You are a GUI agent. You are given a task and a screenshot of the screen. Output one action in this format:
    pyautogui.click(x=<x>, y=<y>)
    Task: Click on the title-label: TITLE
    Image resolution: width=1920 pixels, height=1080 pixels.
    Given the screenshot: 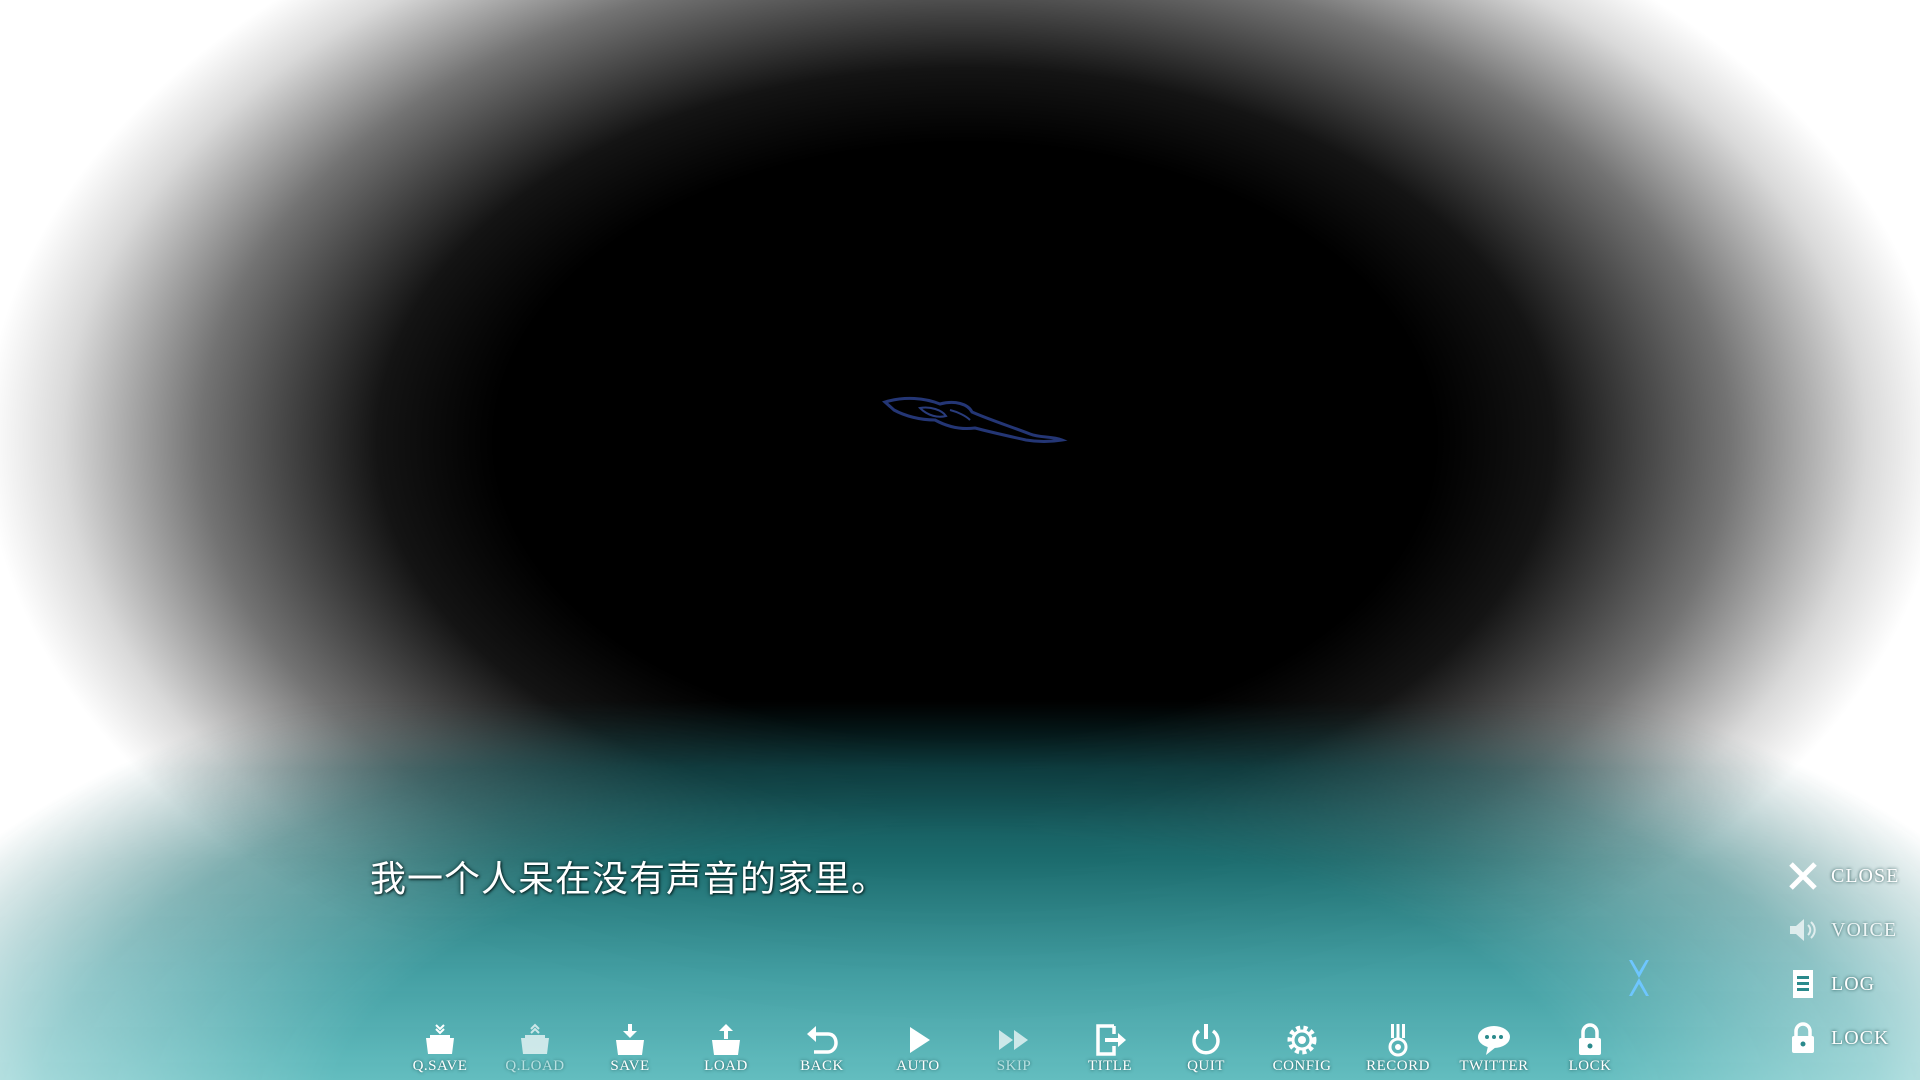 What is the action you would take?
    pyautogui.click(x=1110, y=1066)
    